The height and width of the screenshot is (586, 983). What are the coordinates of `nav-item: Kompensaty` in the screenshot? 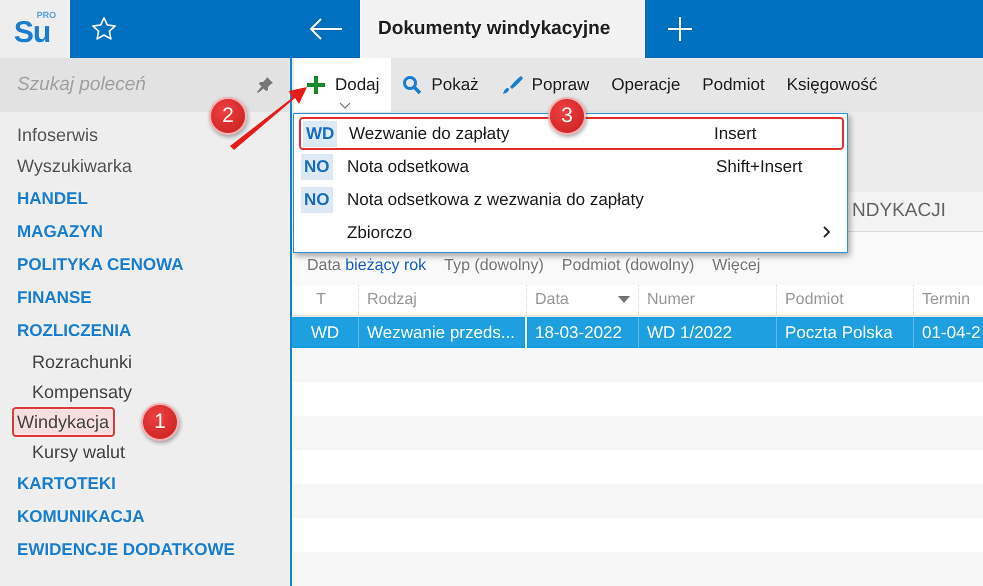 It's located at (73, 392).